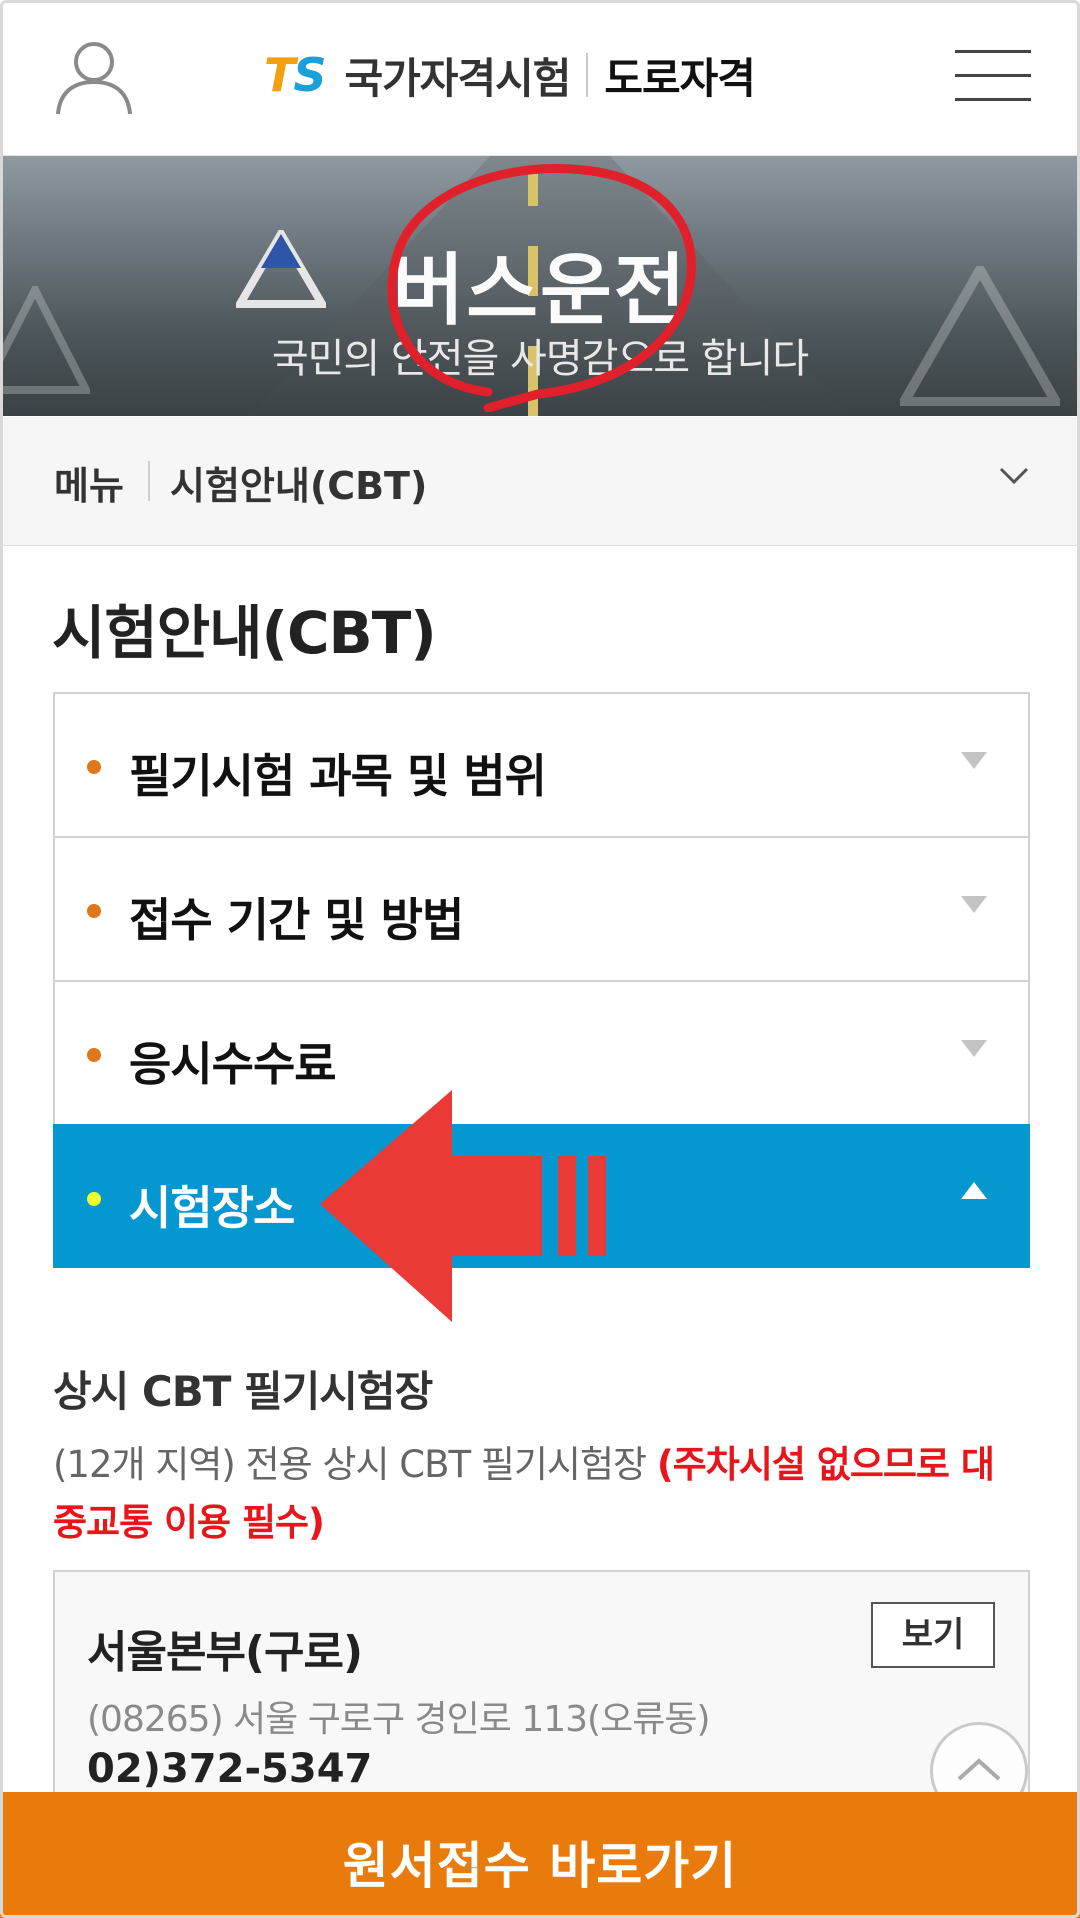 The width and height of the screenshot is (1080, 1918). I want to click on logo-divider, so click(587, 75).